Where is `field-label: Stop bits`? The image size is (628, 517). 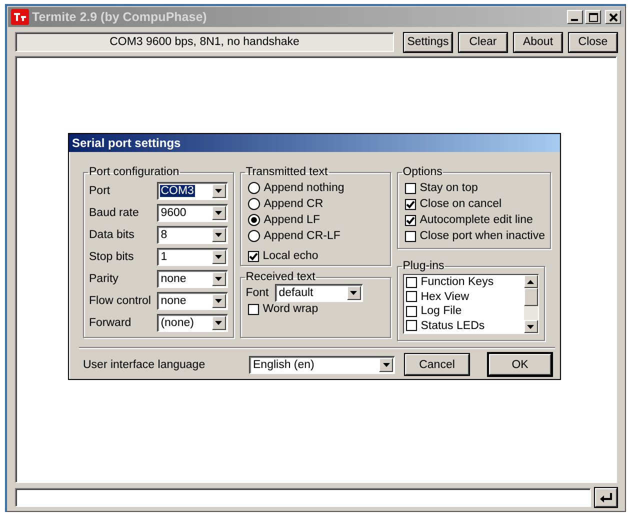 field-label: Stop bits is located at coordinates (111, 257).